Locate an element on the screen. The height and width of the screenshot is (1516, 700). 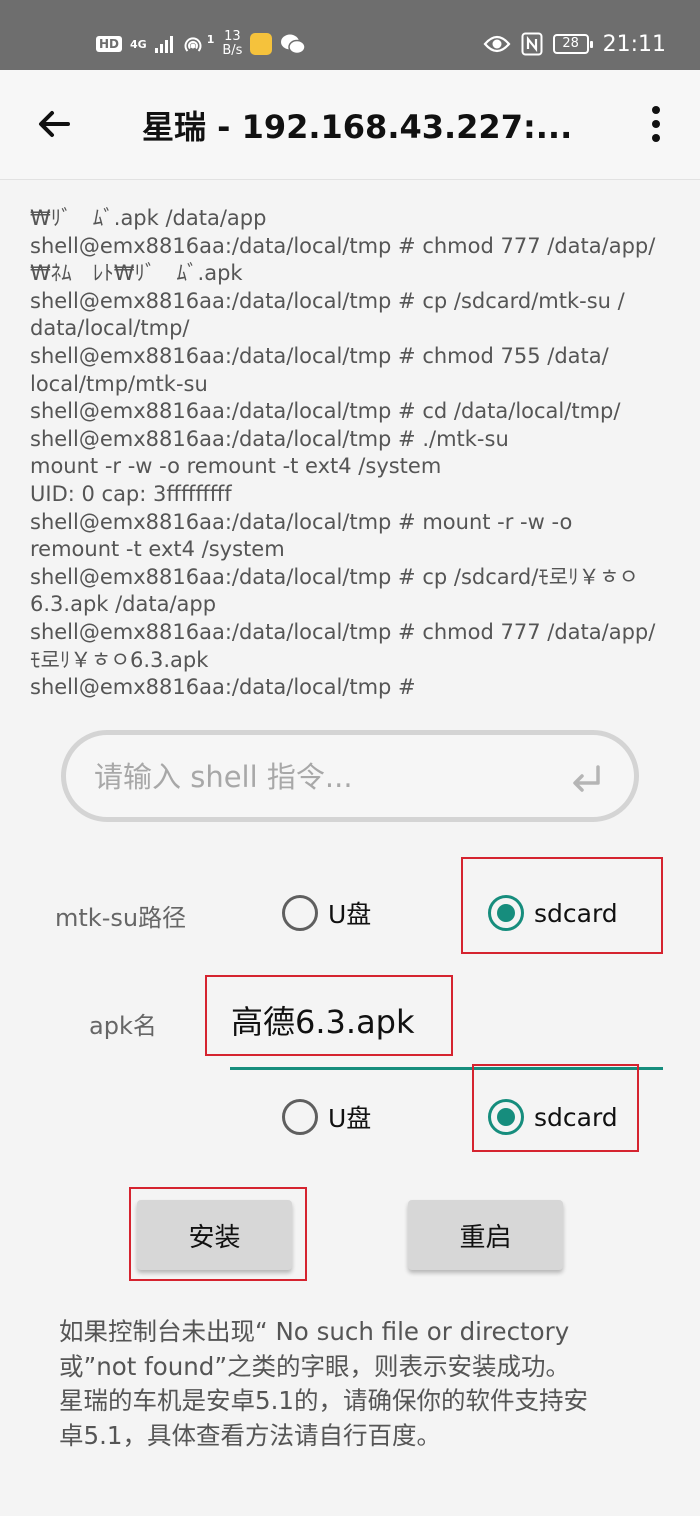
mtk-su-udisk-radio: U盘 is located at coordinates (326, 913).